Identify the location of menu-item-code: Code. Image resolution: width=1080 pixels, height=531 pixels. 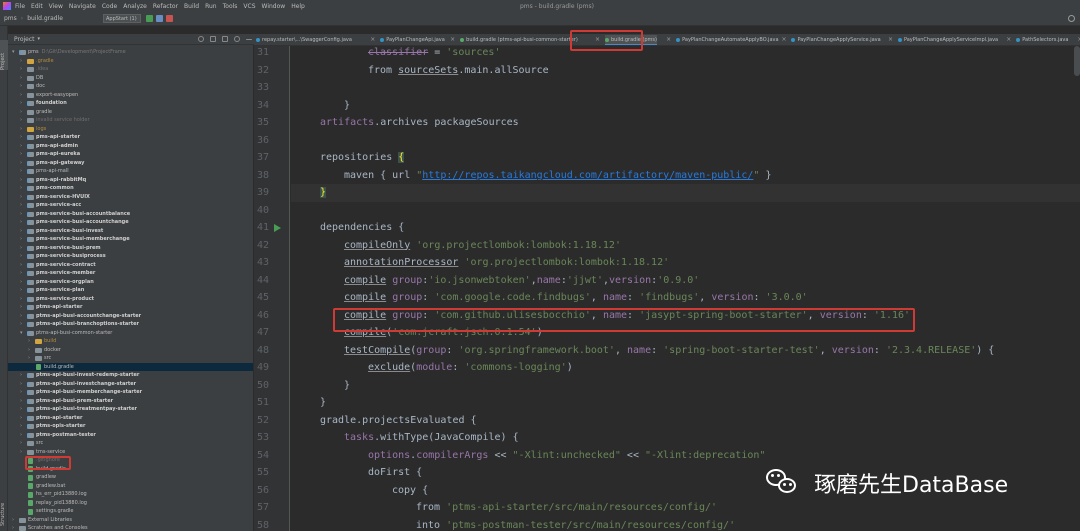
(109, 6).